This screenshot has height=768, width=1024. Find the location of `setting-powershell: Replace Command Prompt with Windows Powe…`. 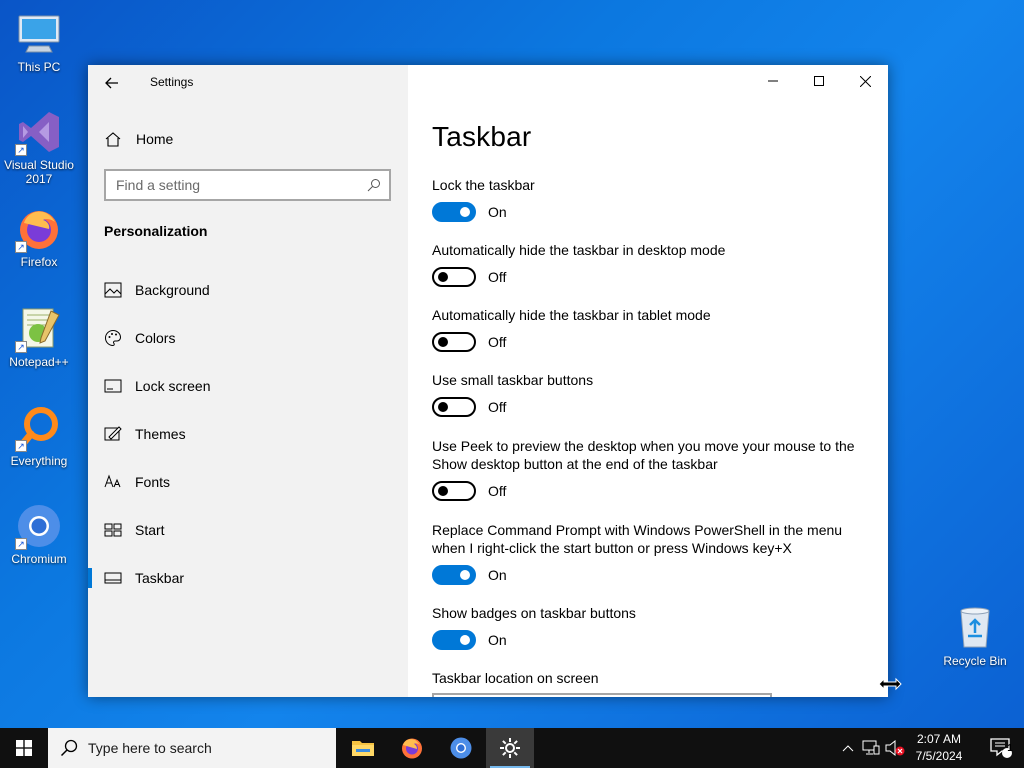

setting-powershell: Replace Command Prompt with Windows Powe… is located at coordinates (647, 553).